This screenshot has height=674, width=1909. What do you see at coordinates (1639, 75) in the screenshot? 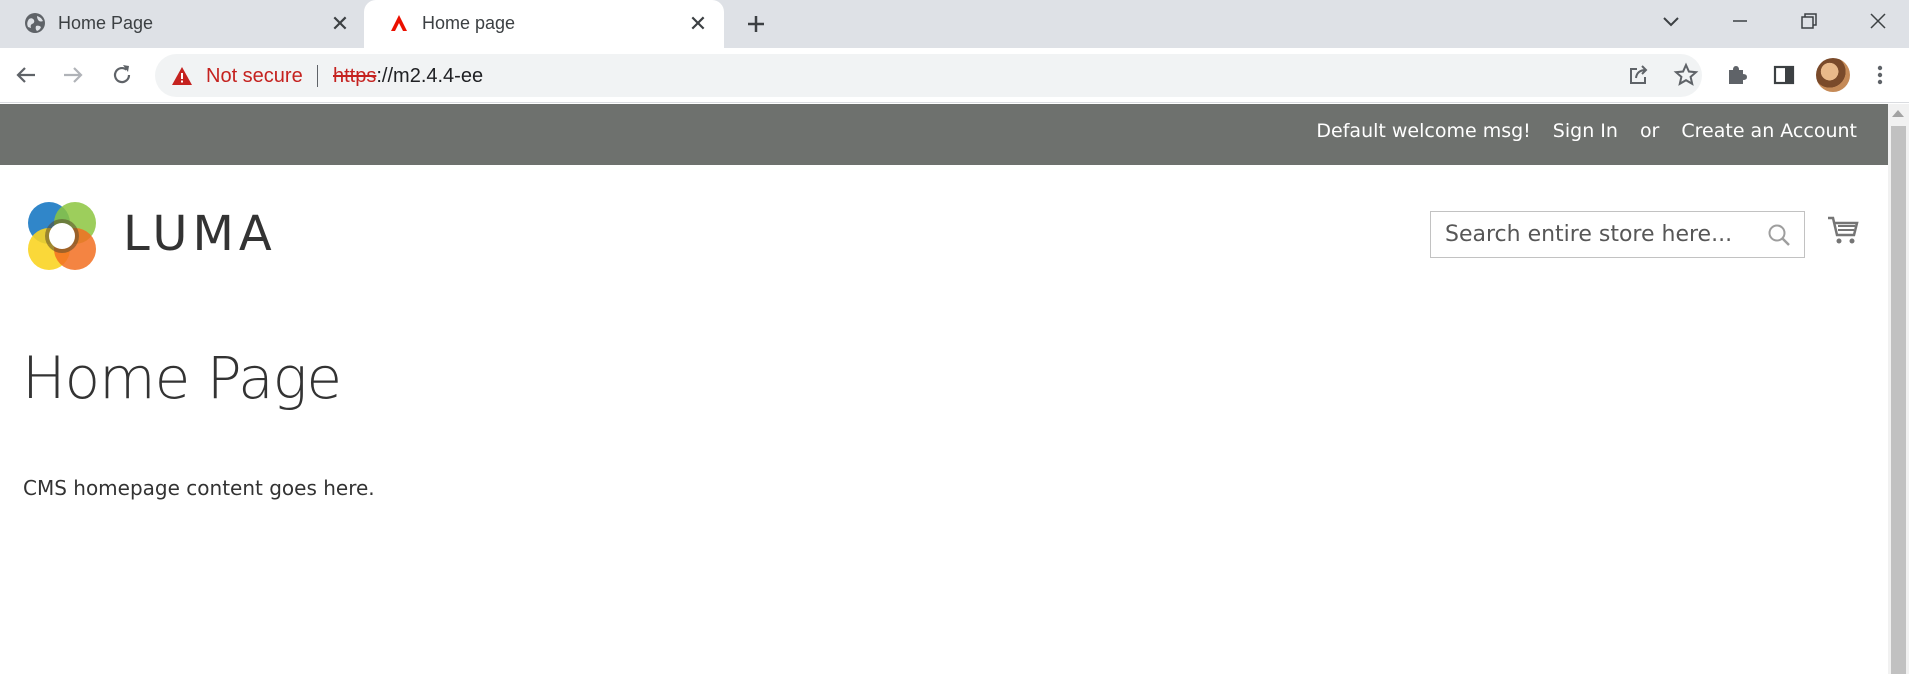
I see `share-icon` at bounding box center [1639, 75].